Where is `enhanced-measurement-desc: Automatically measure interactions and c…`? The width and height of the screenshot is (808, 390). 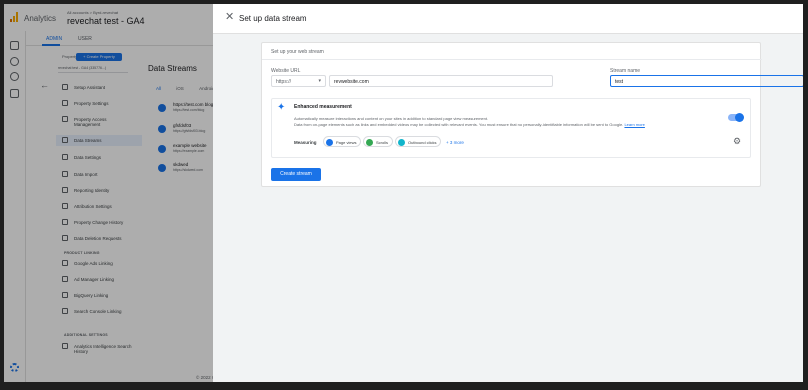
enhanced-measurement-desc: Automatically measure interactions and c… is located at coordinates (391, 118).